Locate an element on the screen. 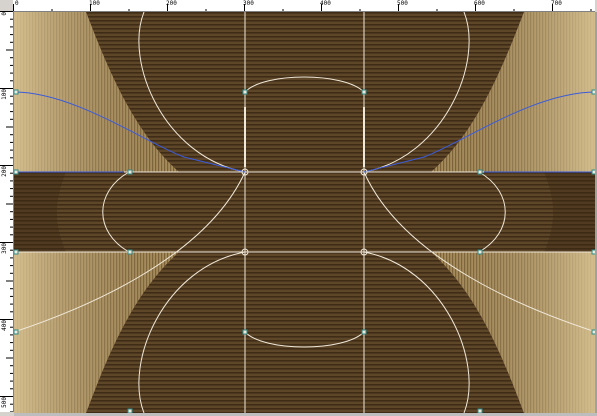 The image size is (597, 416). vertical-ruler-ticks is located at coordinates (6, 211).